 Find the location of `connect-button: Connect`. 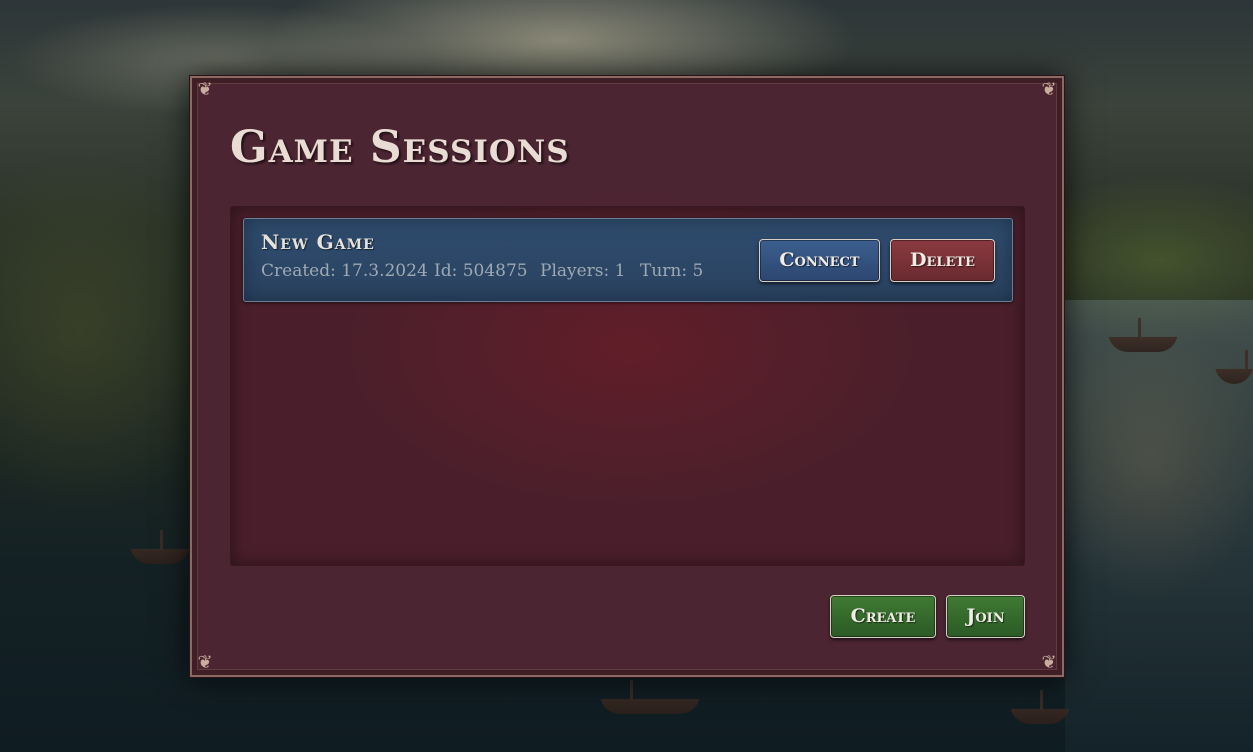

connect-button: Connect is located at coordinates (819, 260).